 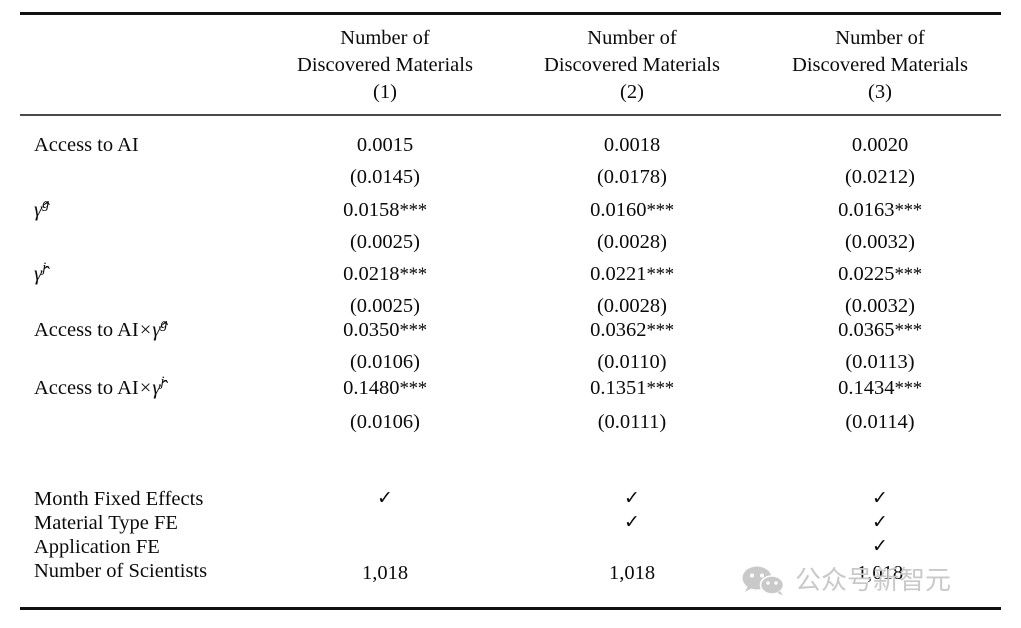 I want to click on cell-r2-c1-stderr: (0.0025), so click(x=385, y=306).